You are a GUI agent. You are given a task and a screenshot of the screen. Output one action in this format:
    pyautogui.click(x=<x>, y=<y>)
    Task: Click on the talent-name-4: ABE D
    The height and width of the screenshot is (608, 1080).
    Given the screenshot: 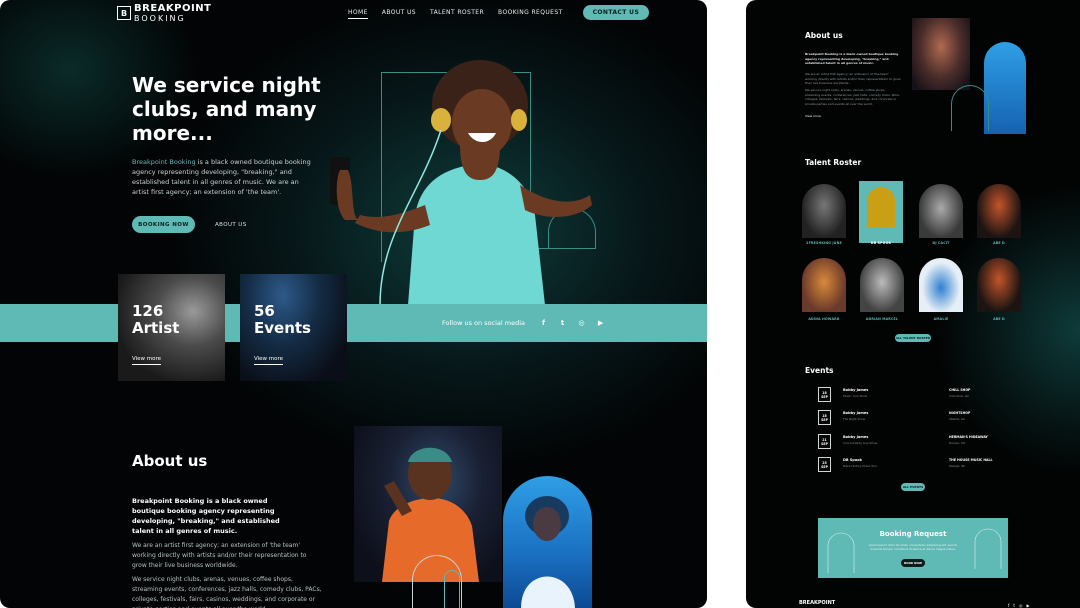 What is the action you would take?
    pyautogui.click(x=999, y=243)
    